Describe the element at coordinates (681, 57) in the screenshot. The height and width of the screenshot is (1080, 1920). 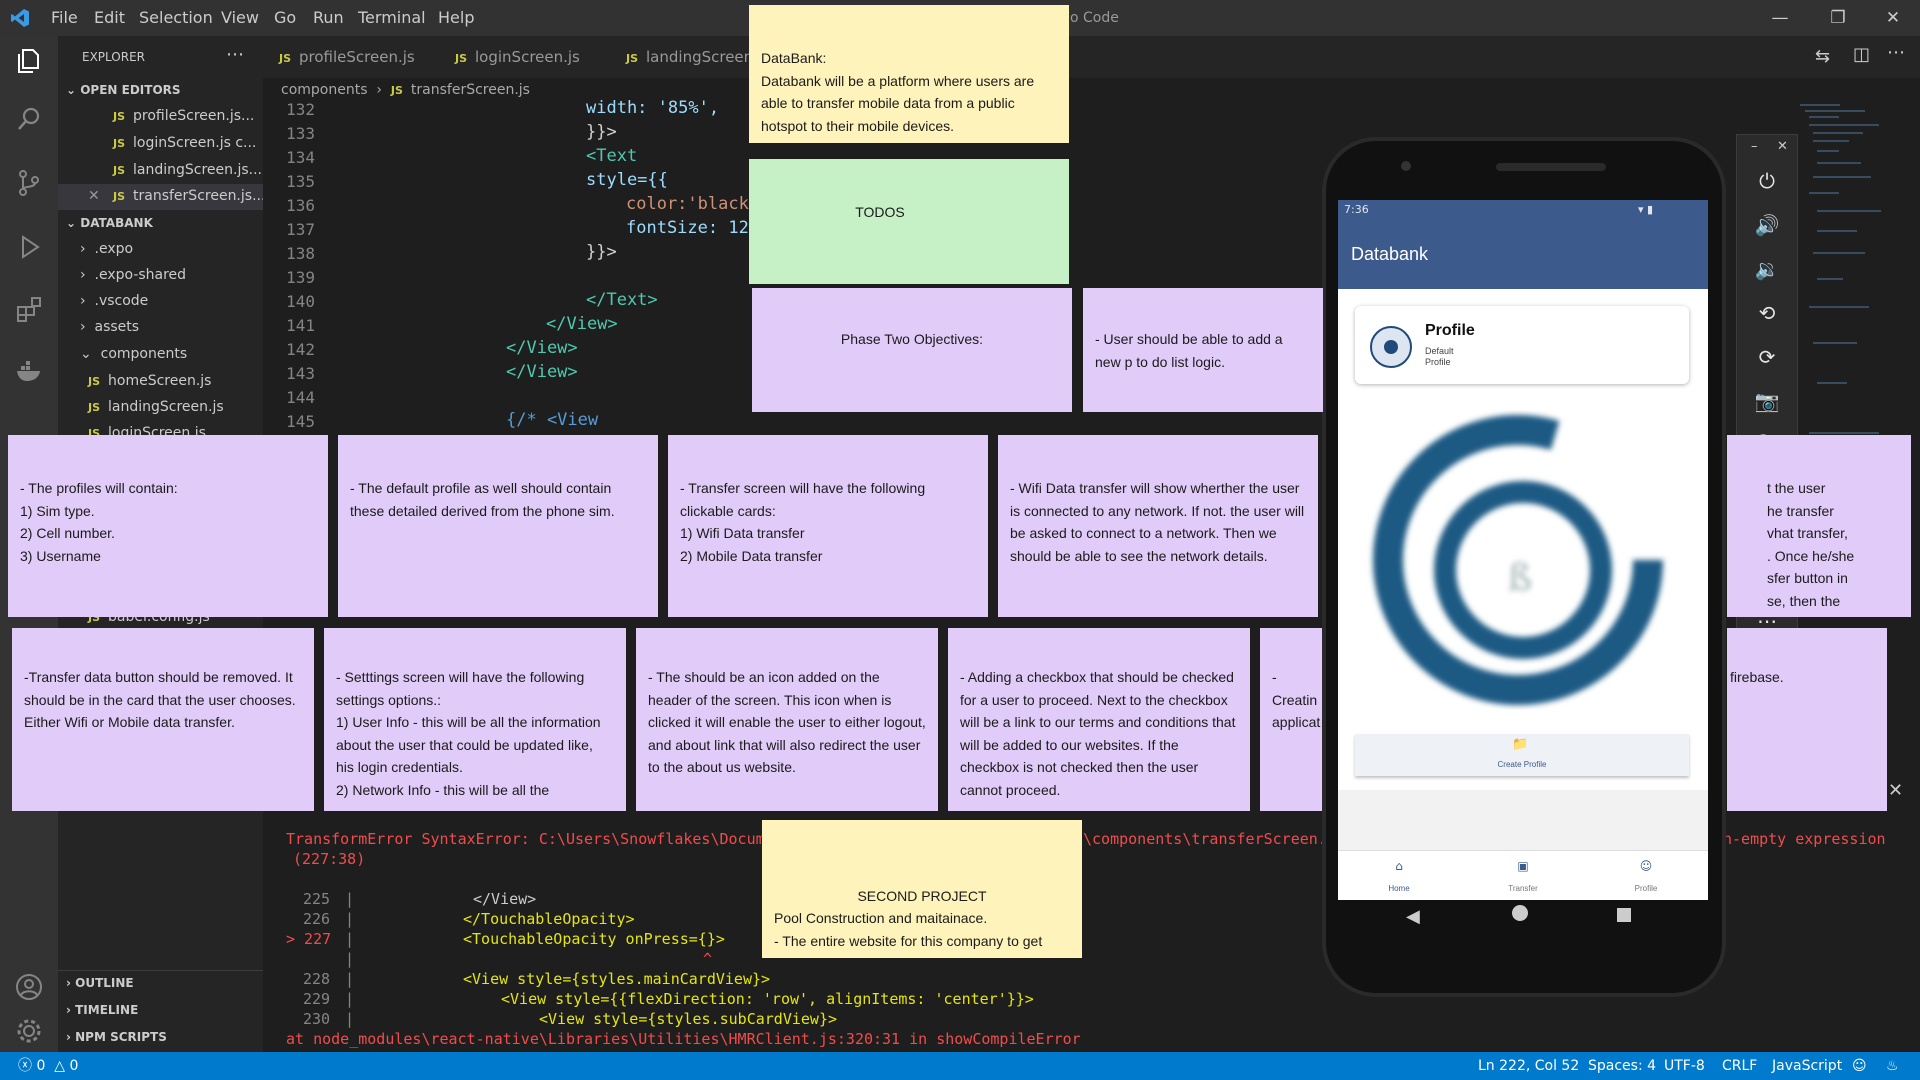
I see `tab-landing-screen: JS landingScreen` at that location.